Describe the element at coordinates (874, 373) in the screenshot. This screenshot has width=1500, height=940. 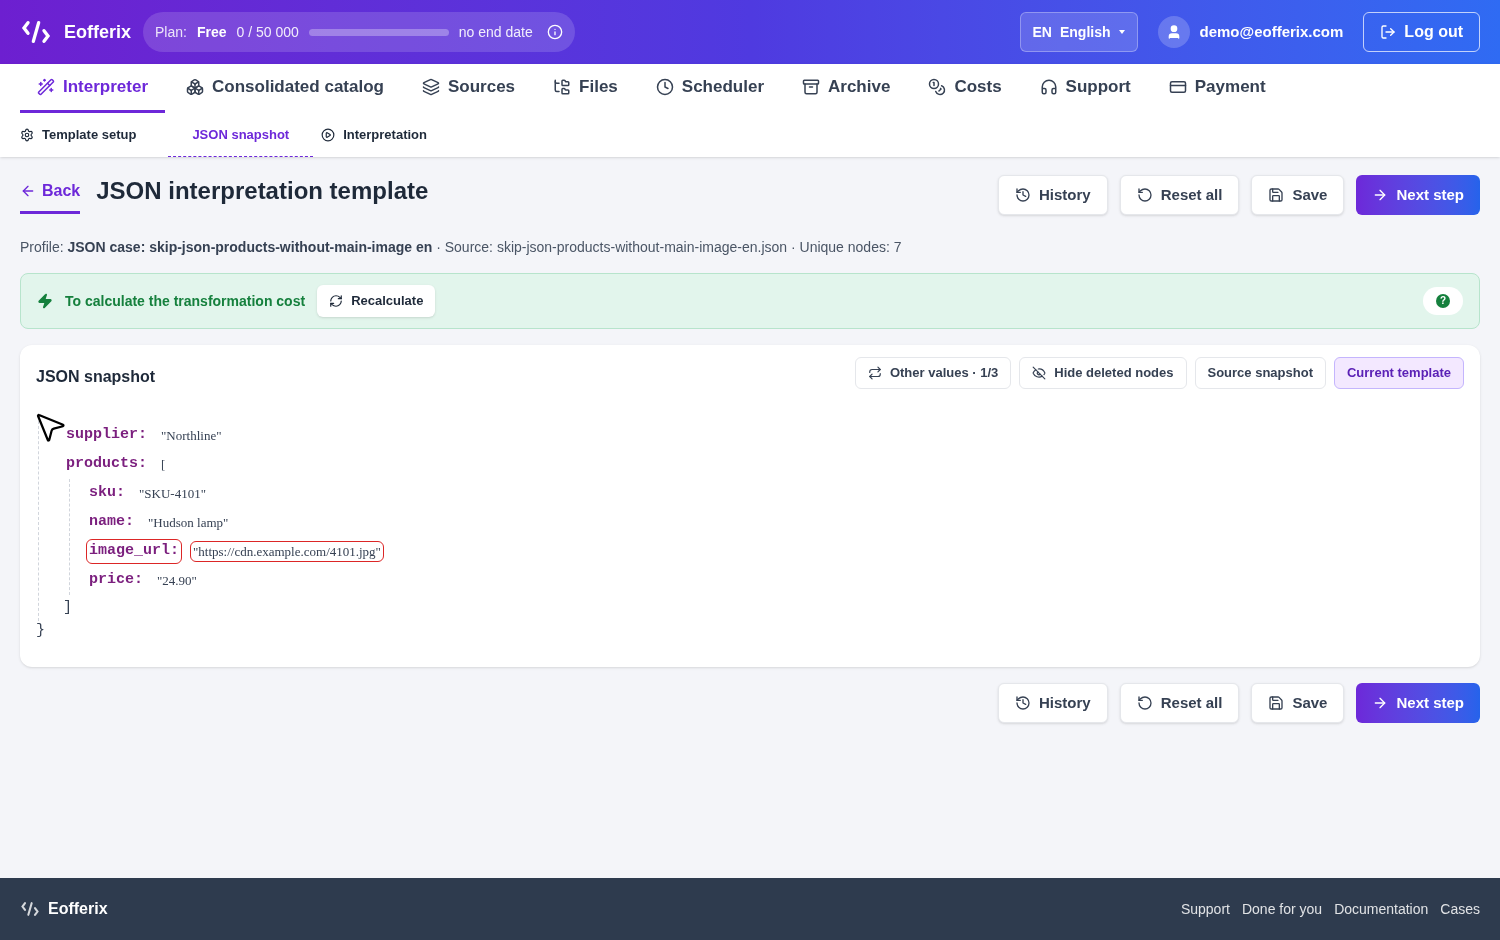
I see `repeat-icon` at that location.